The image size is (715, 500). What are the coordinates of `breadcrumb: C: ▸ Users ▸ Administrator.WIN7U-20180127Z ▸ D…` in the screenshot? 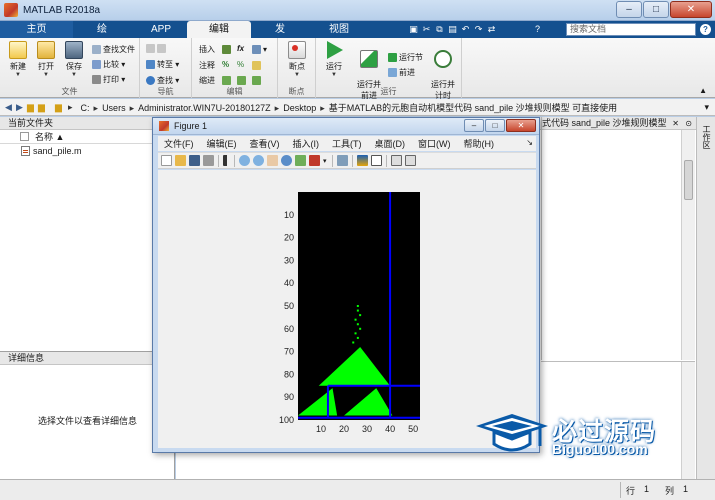 It's located at (349, 107).